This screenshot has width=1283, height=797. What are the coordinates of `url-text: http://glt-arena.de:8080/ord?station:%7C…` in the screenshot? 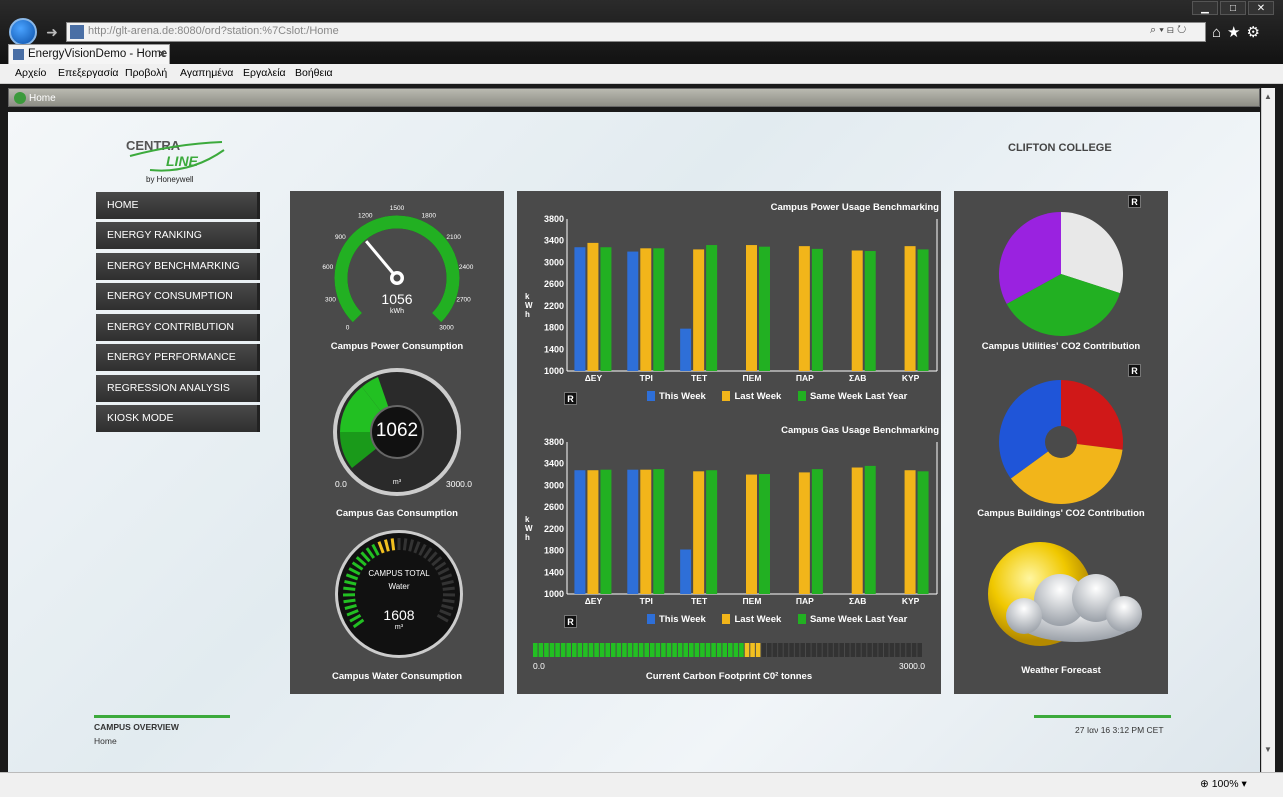 It's located at (213, 31).